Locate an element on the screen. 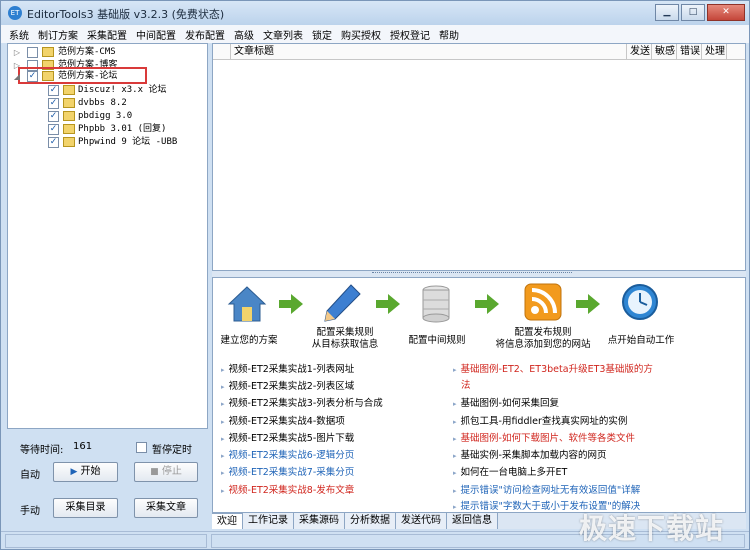  column-title: 文章标题 is located at coordinates (429, 51).